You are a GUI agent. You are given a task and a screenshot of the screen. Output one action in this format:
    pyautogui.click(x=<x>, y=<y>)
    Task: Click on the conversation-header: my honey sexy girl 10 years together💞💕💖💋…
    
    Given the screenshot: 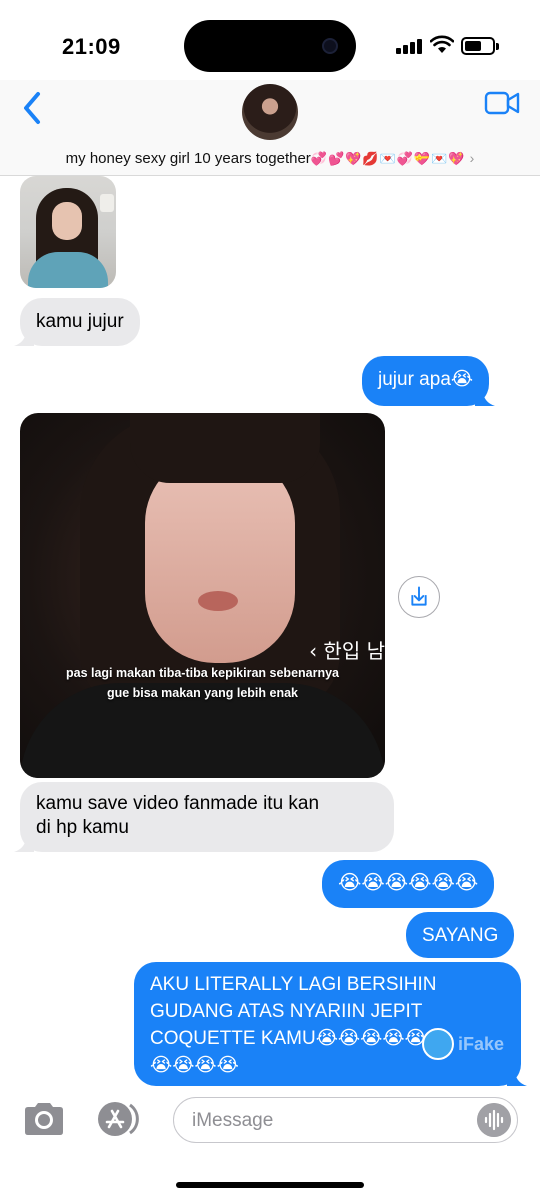 What is the action you would take?
    pyautogui.click(x=270, y=128)
    